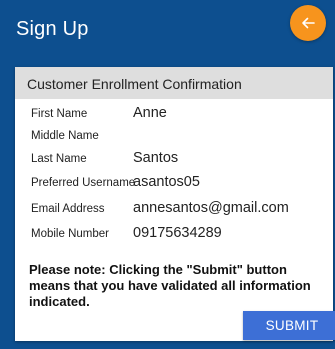 The height and width of the screenshot is (349, 335). Describe the element at coordinates (174, 115) in the screenshot. I see `field-row-first-name: First Name Anne` at that location.